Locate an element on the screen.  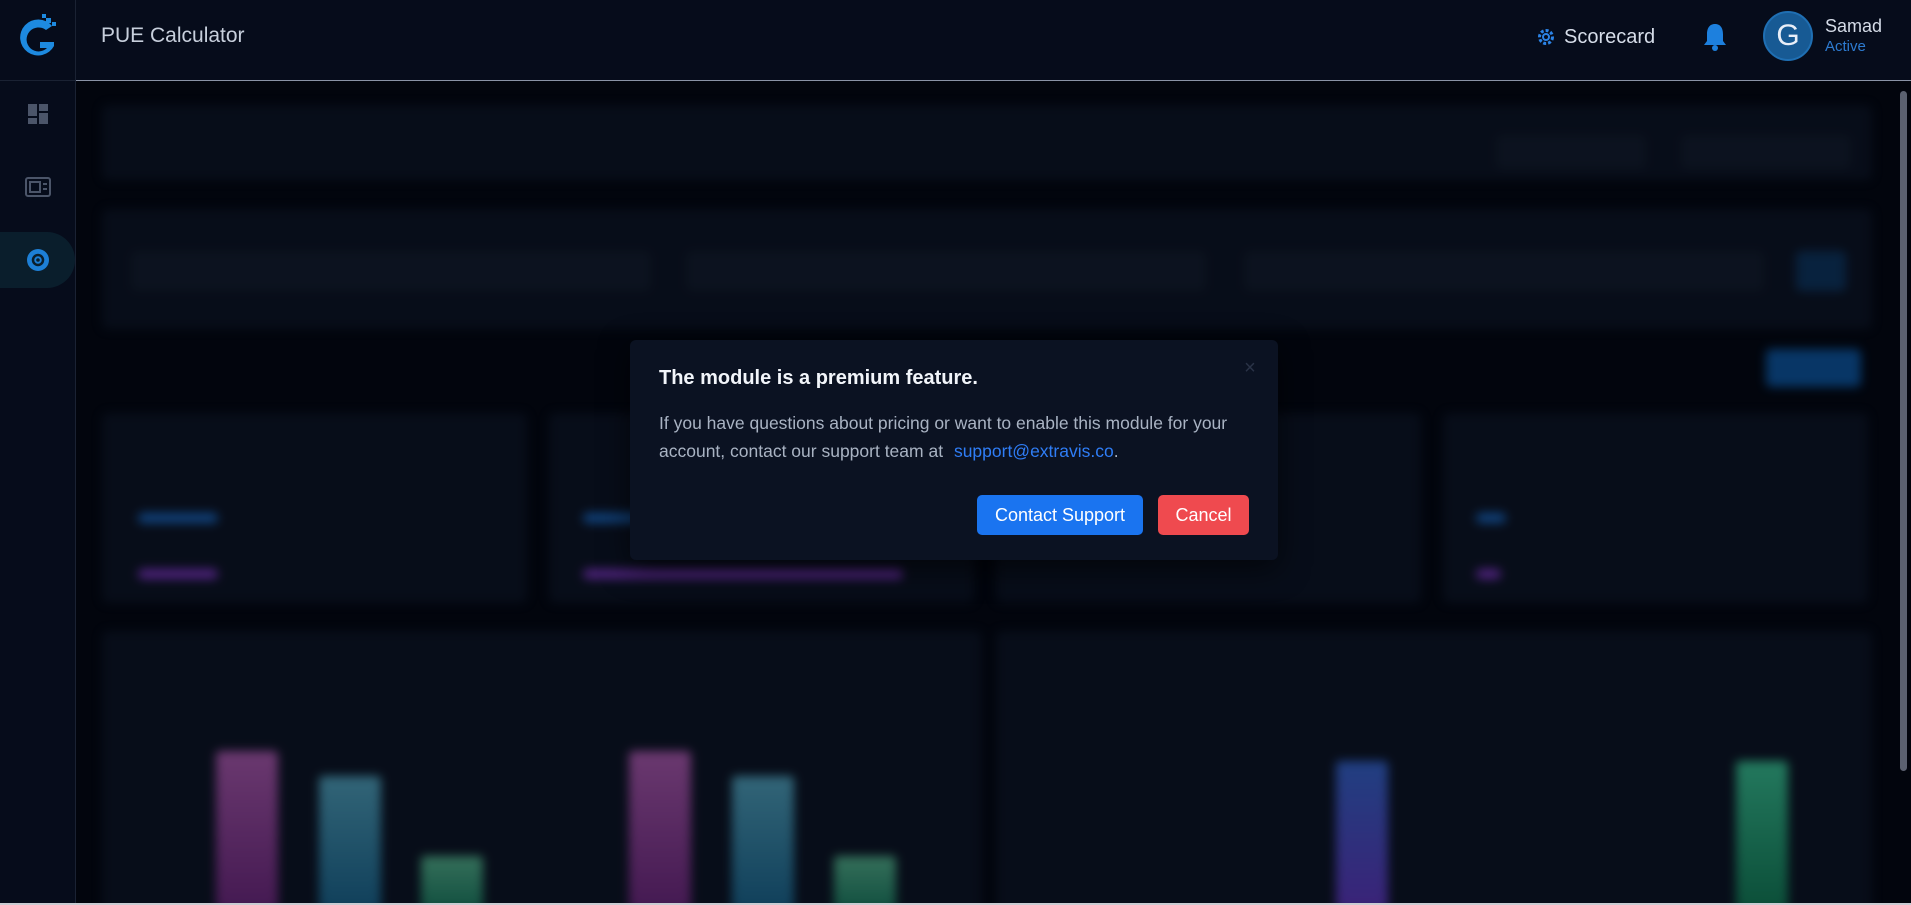
support-email-link: support@extravis.co is located at coordinates (1034, 451).